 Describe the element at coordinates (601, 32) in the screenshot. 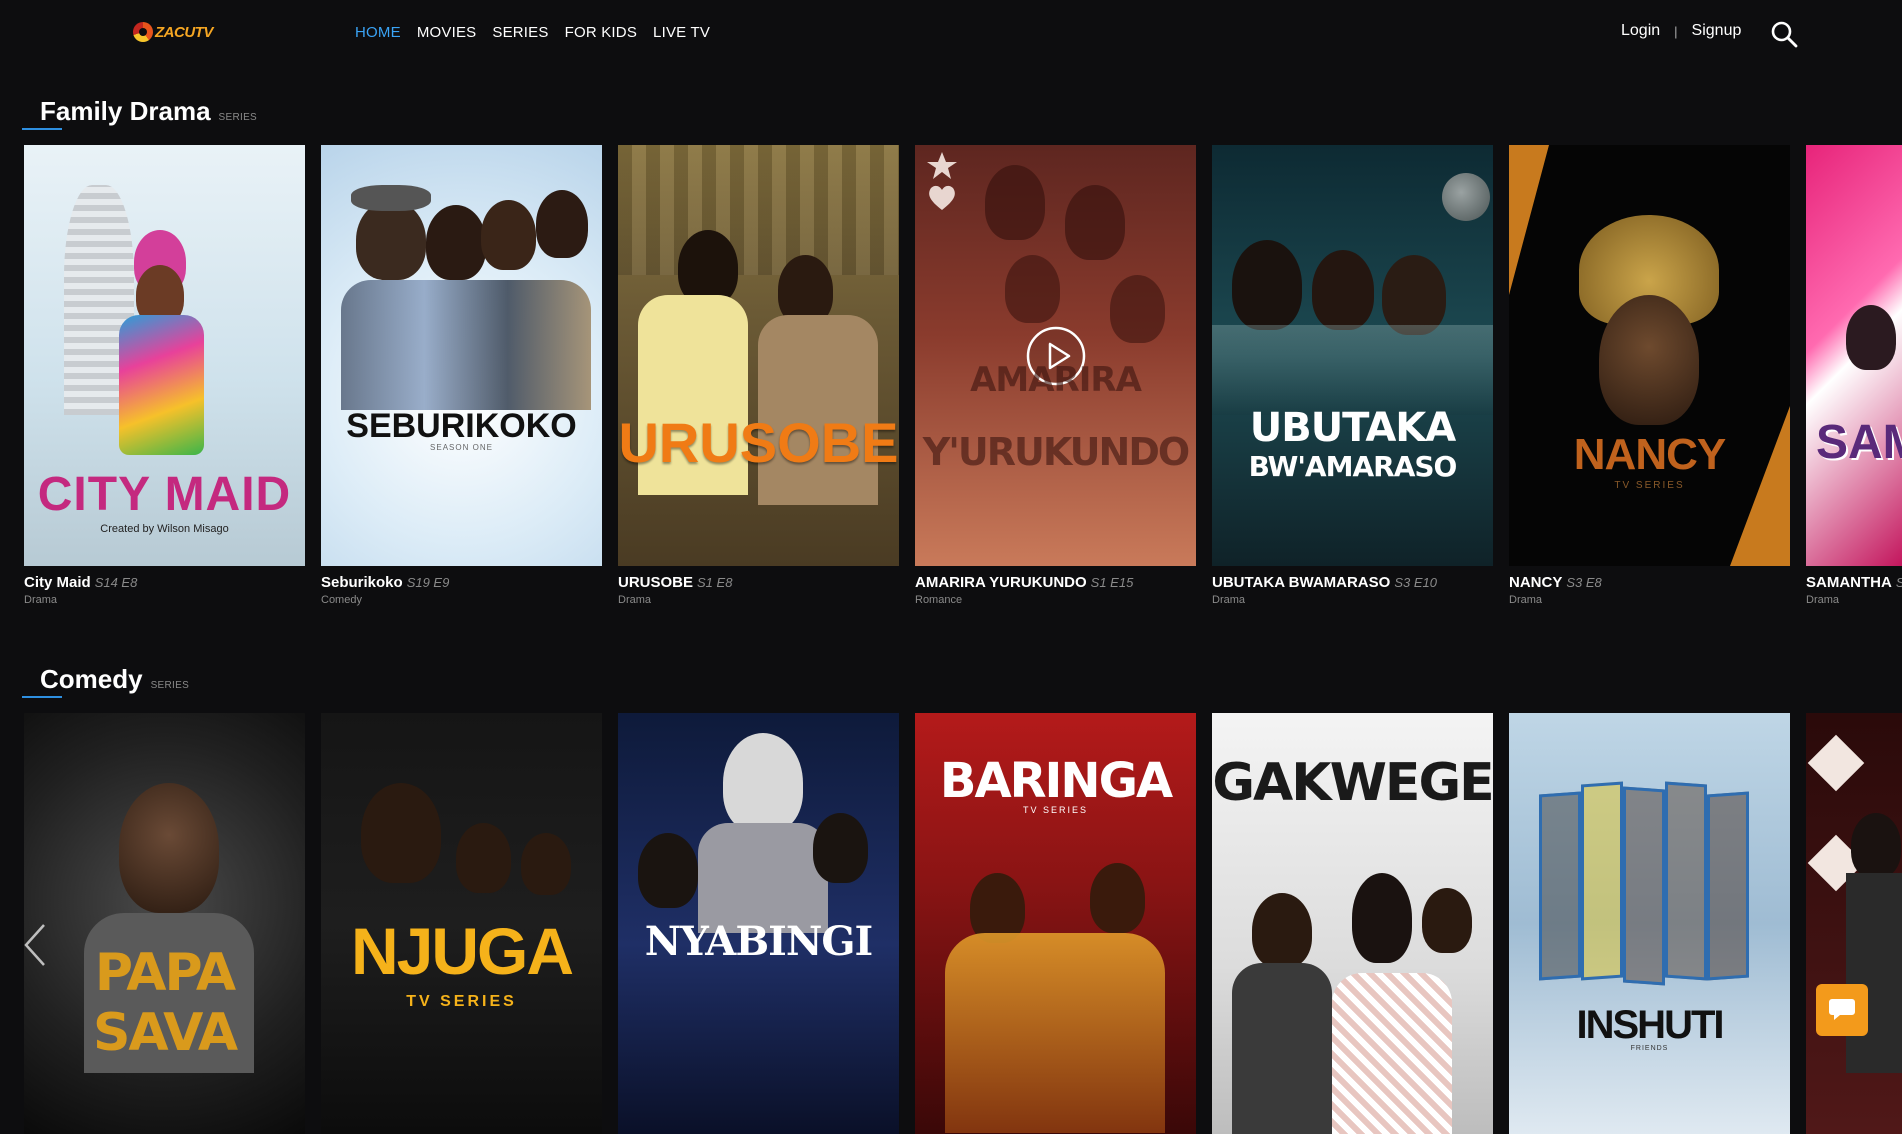

I see `nav-for-kids: FOR KIDS` at that location.